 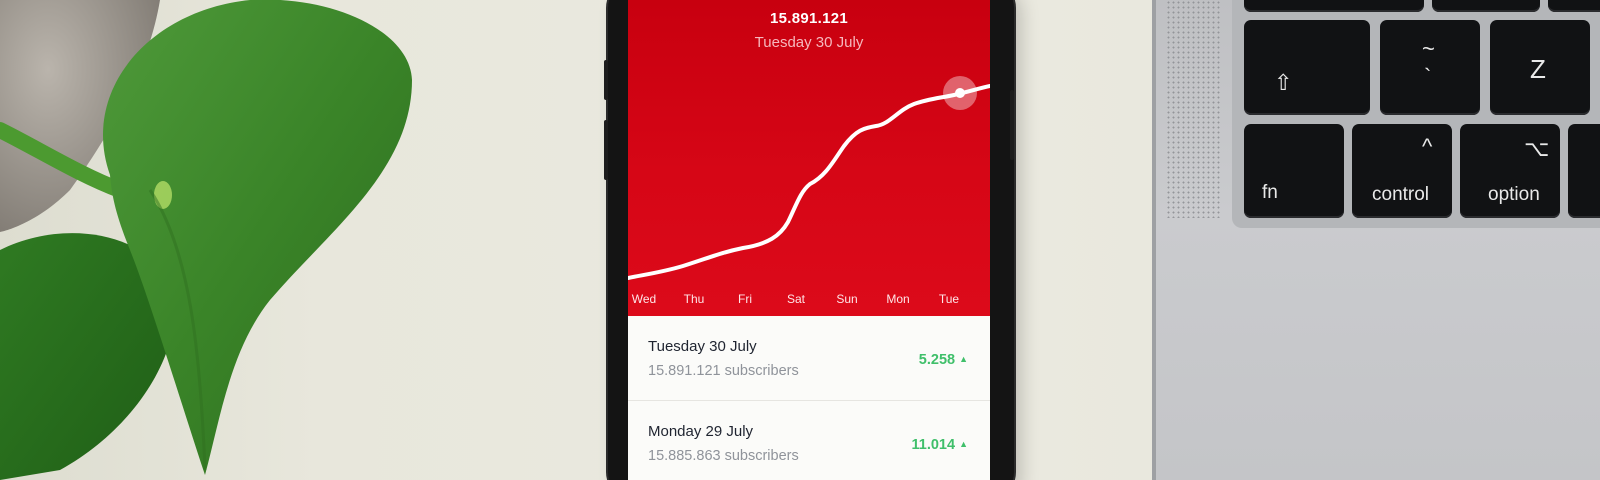 What do you see at coordinates (1401, 194) in the screenshot?
I see `control-label: control` at bounding box center [1401, 194].